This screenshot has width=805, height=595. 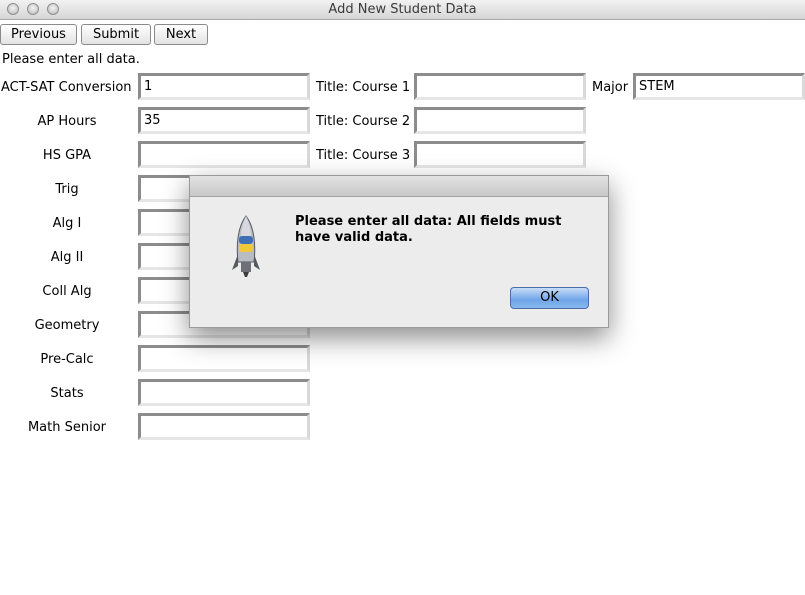 I want to click on course-3-title-field, so click(x=500, y=154).